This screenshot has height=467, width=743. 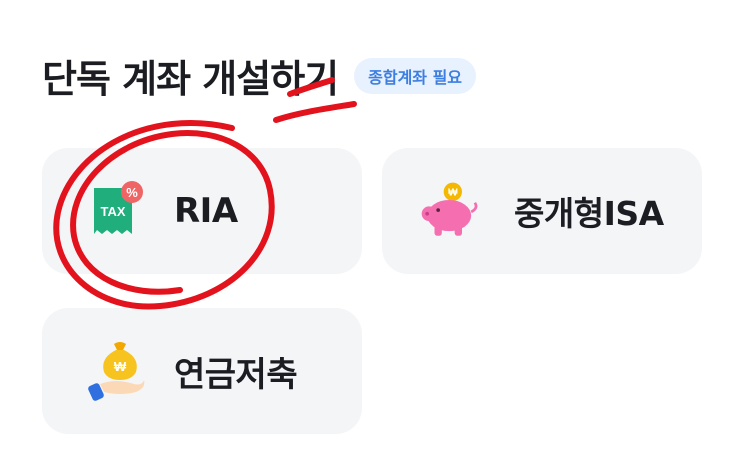 I want to click on piggy-bank-icon: ₩, so click(x=449, y=209).